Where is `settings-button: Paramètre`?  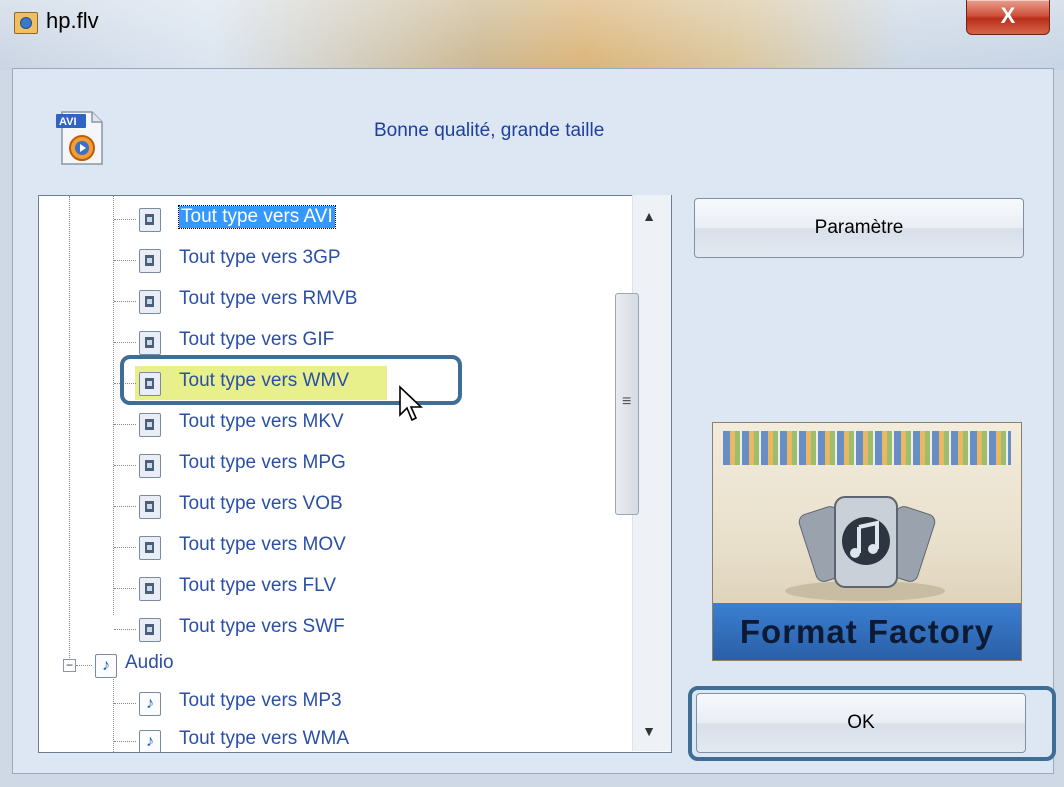
settings-button: Paramètre is located at coordinates (859, 228).